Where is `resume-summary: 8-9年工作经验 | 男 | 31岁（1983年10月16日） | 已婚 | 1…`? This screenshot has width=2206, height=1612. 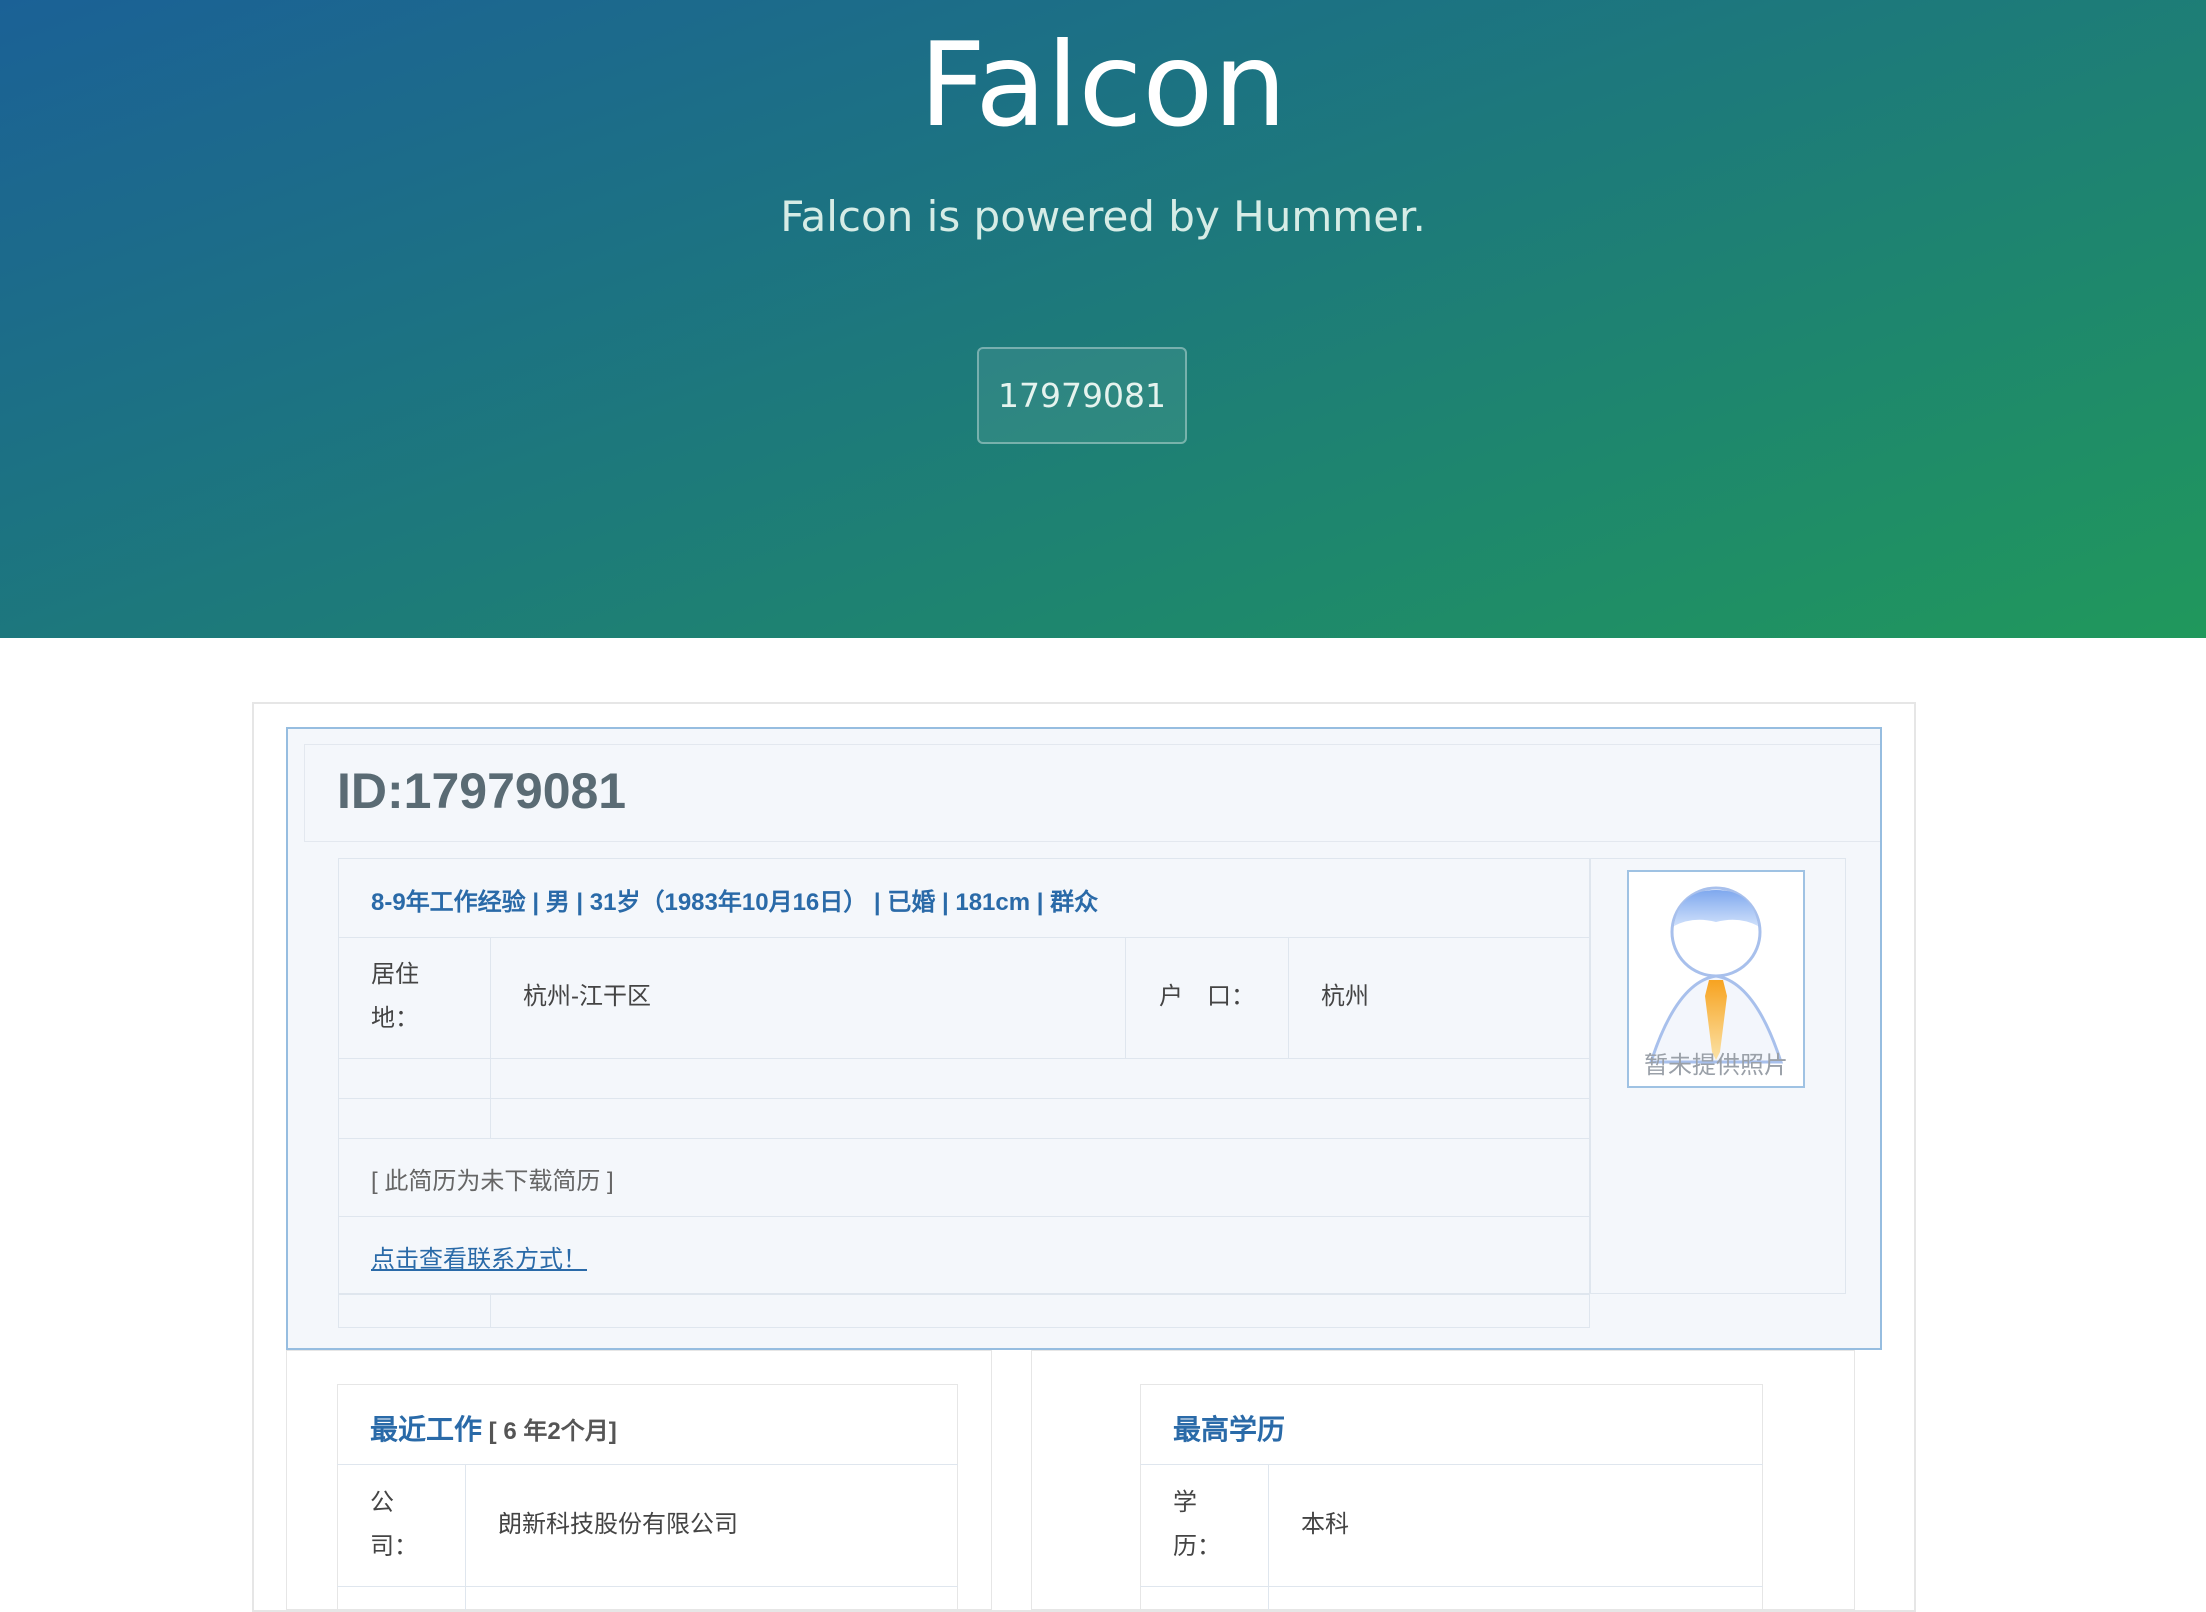
resume-summary: 8-9年工作经验 | 男 | 31岁（1983年10月16日） | 已婚 | 1… is located at coordinates (735, 902).